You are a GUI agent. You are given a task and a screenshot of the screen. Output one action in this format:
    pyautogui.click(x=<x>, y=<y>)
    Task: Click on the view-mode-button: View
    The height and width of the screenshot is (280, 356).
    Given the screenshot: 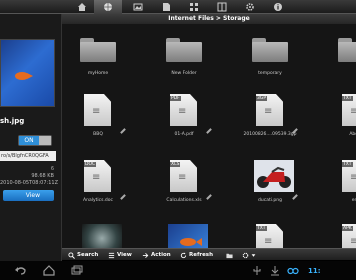 What is the action you would take?
    pyautogui.click(x=120, y=255)
    